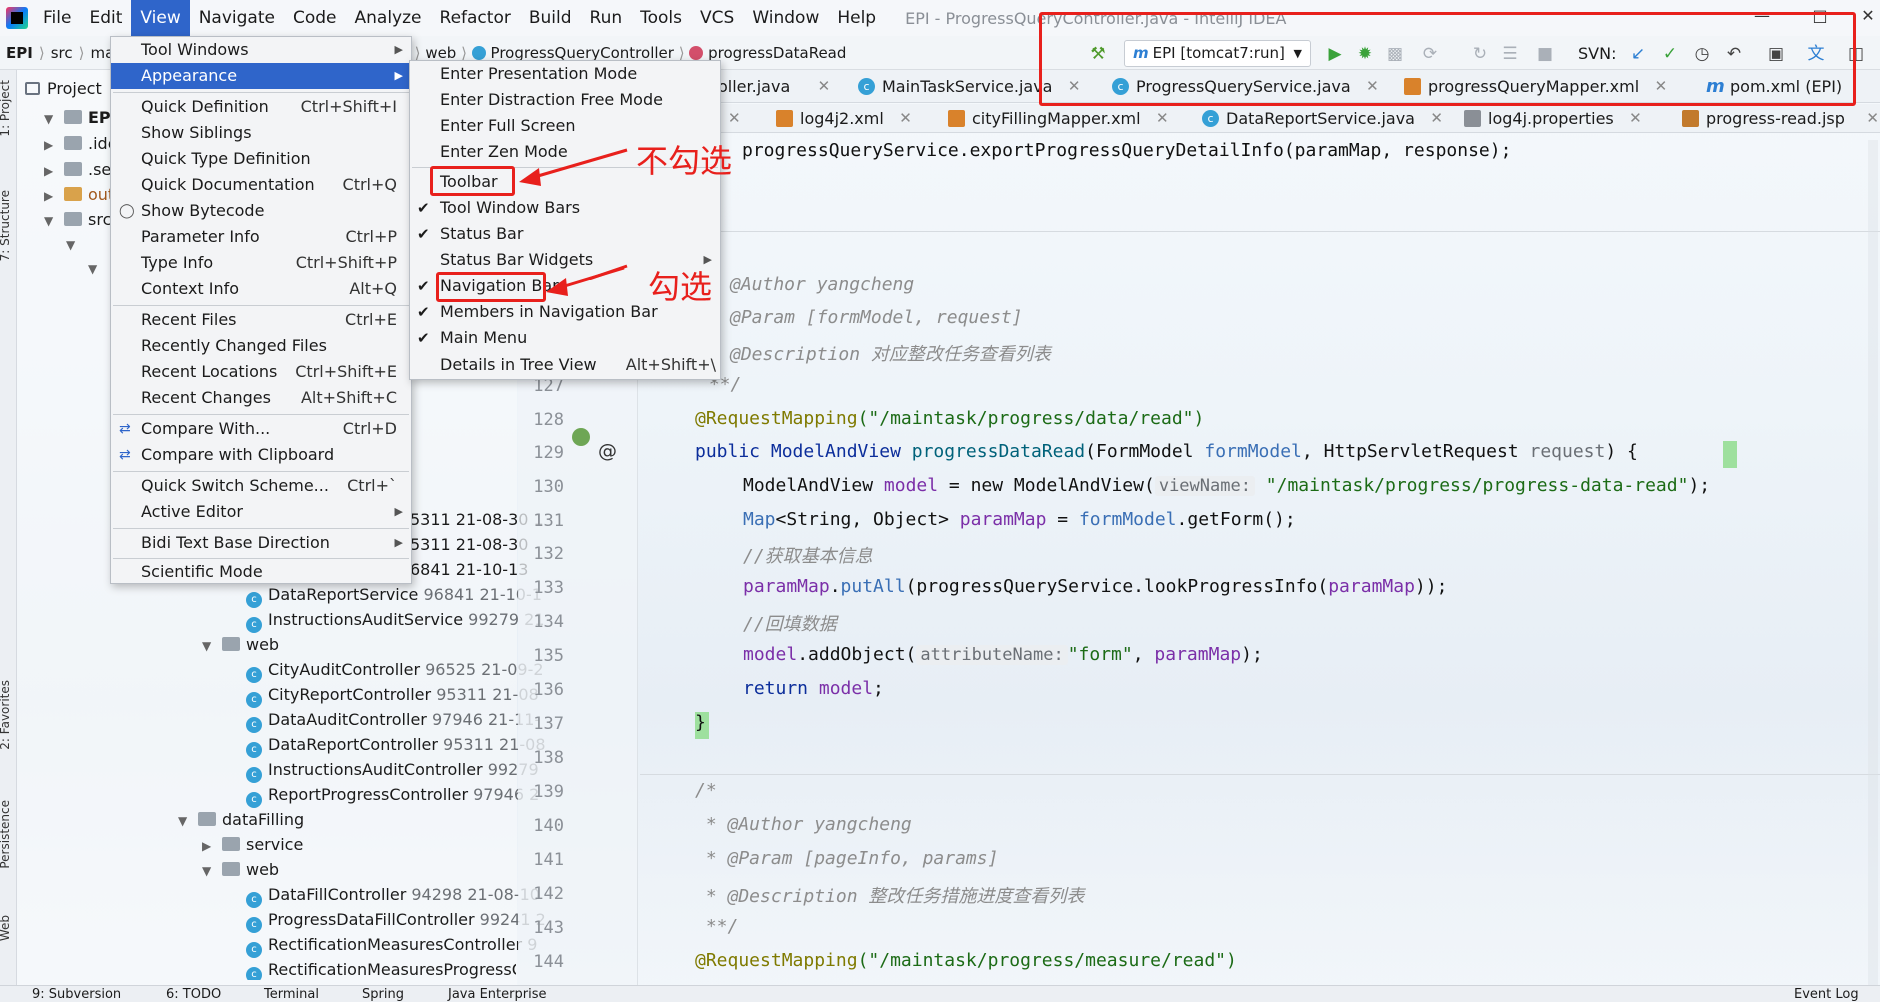  What do you see at coordinates (475, 18) in the screenshot?
I see `menu-refactor: Refactor` at bounding box center [475, 18].